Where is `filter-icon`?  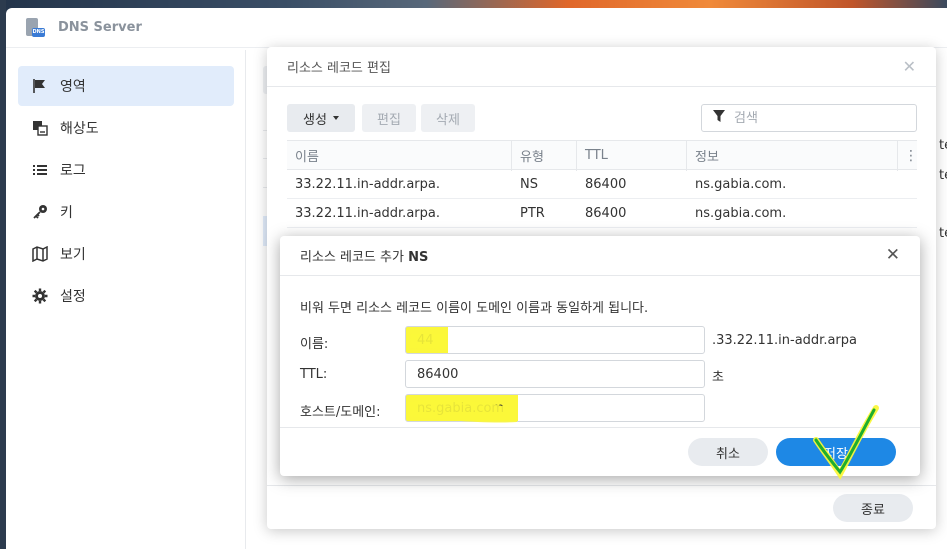
filter-icon is located at coordinates (719, 118).